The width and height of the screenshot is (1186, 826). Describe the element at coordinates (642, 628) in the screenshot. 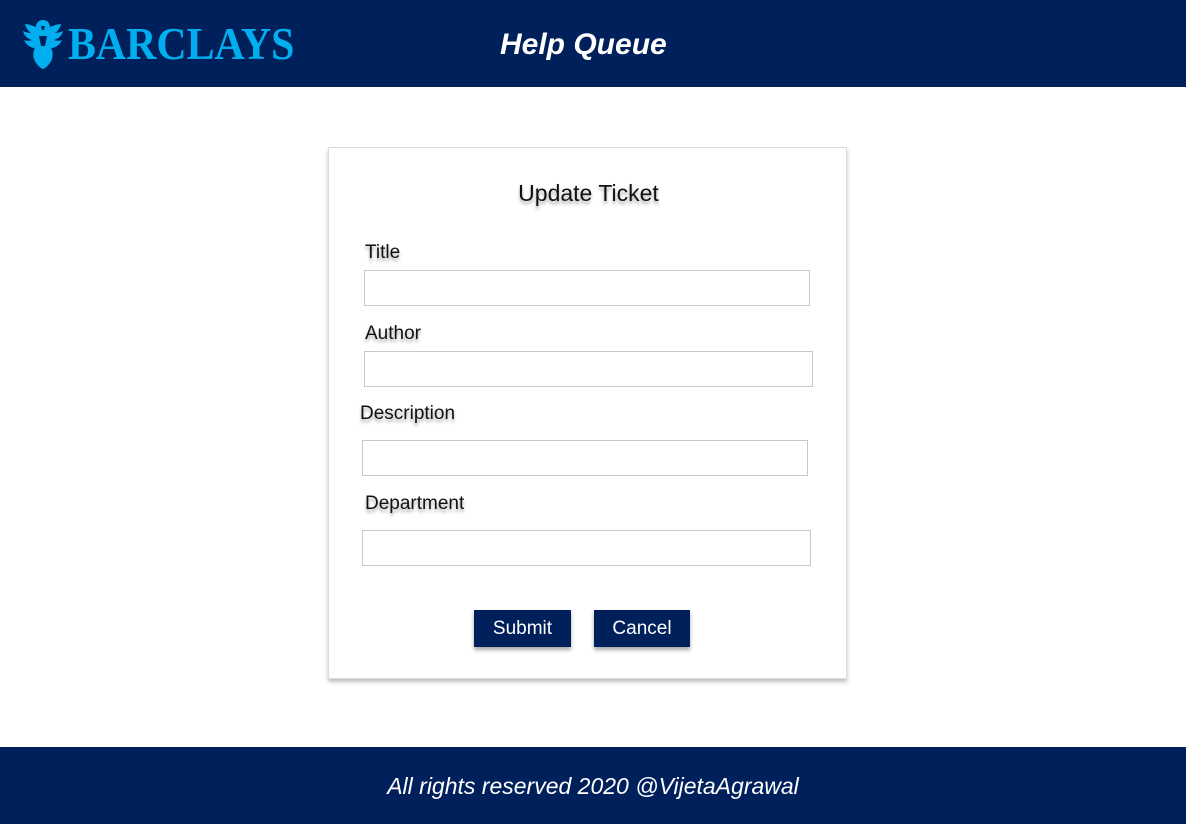

I see `cancel-button: Cancel` at that location.